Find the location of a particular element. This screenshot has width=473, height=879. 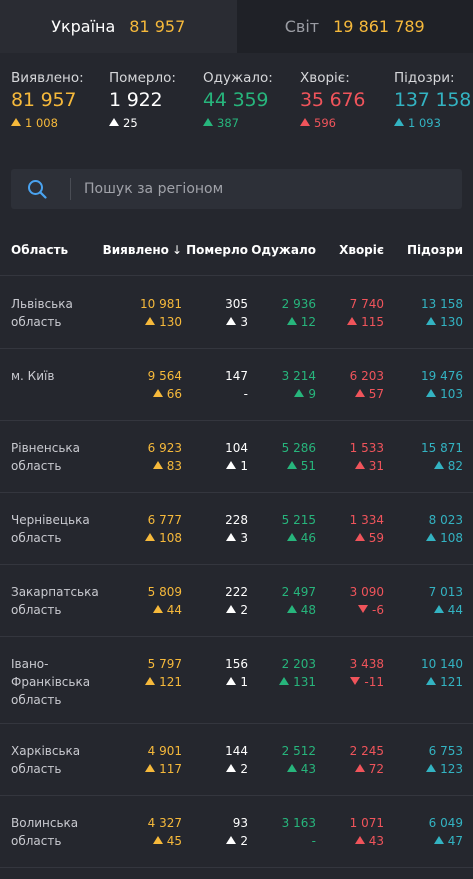

scope-tabs: Україна 81 957 Світ 19 861 789 is located at coordinates (236, 26).